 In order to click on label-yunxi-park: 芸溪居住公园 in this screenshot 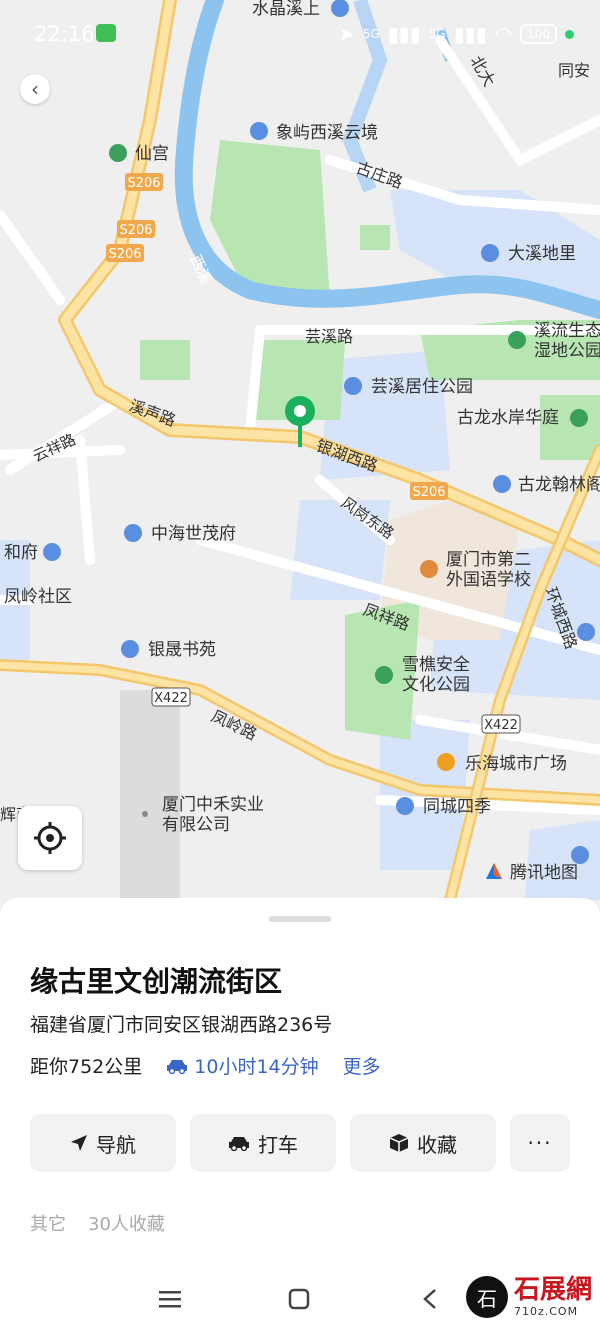, I will do `click(422, 387)`.